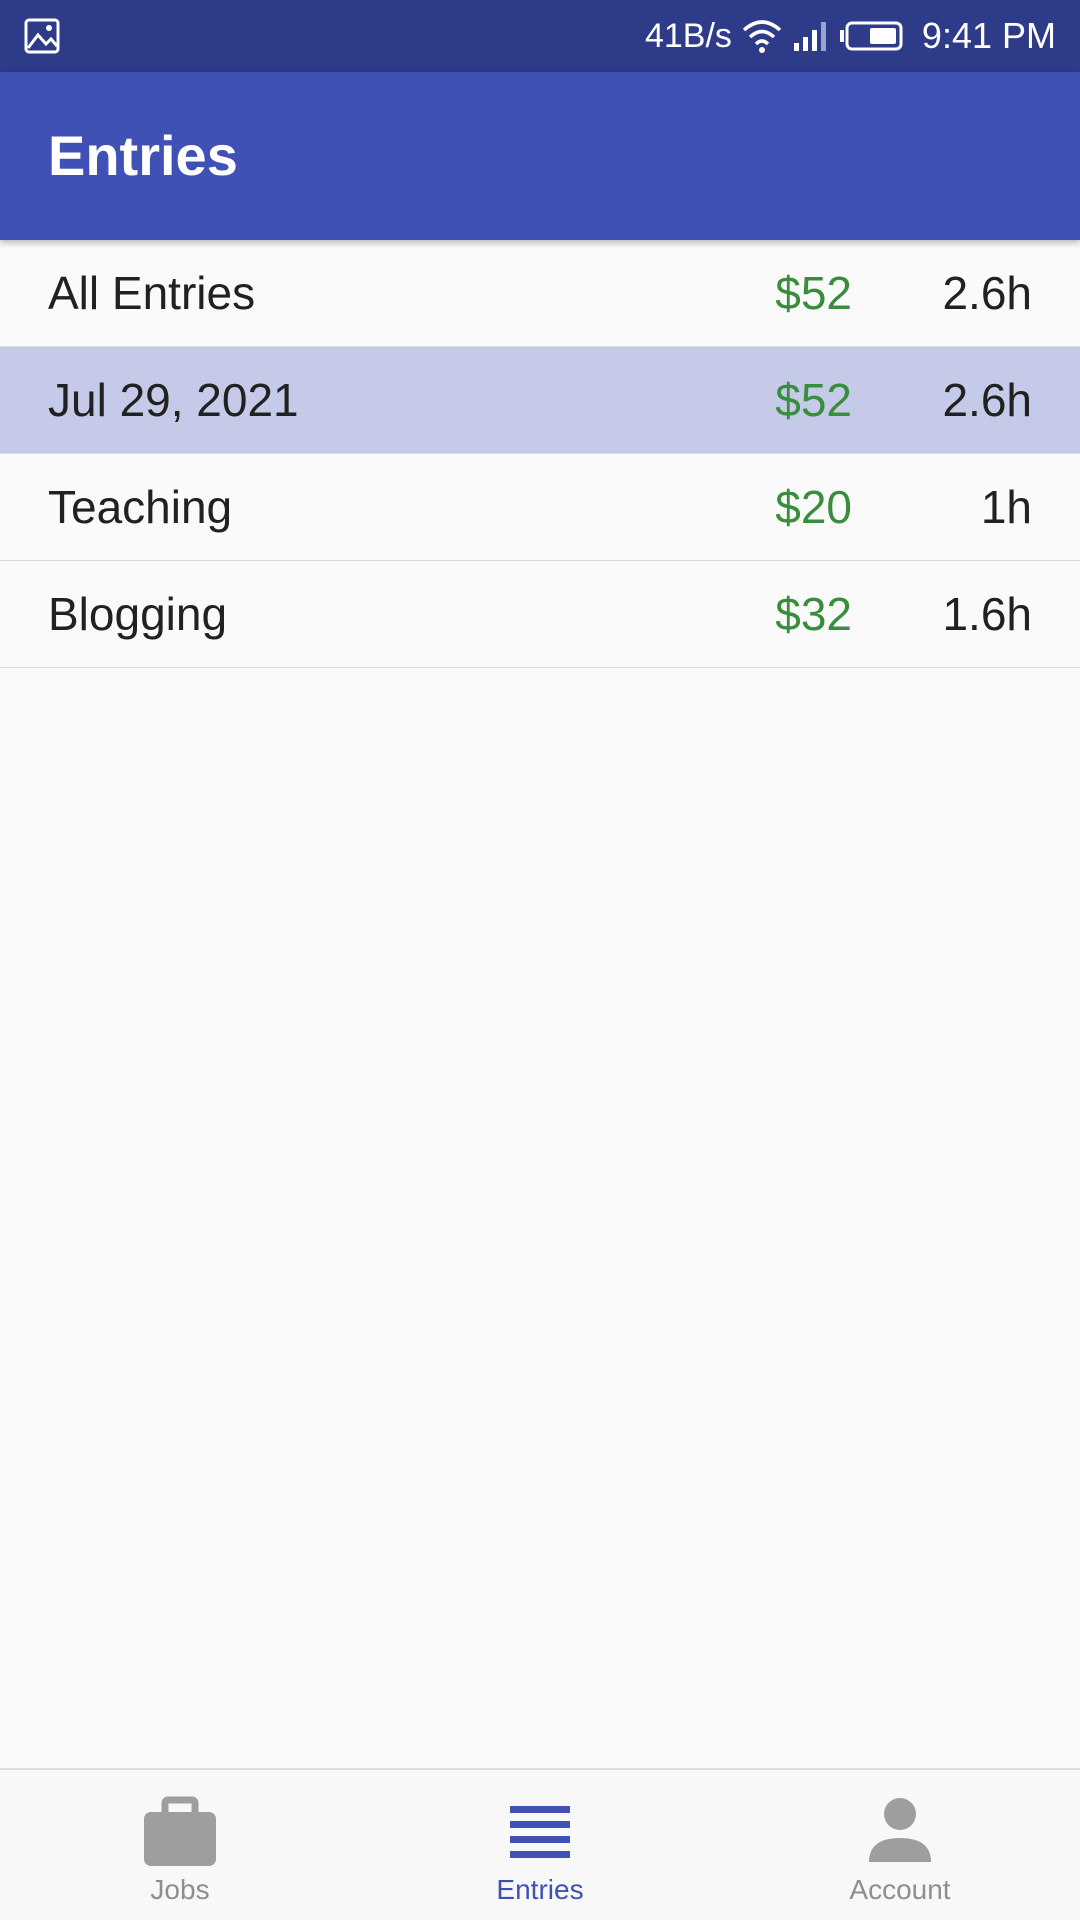 The height and width of the screenshot is (1920, 1080). I want to click on nav-item-jobs: Jobs, so click(180, 1845).